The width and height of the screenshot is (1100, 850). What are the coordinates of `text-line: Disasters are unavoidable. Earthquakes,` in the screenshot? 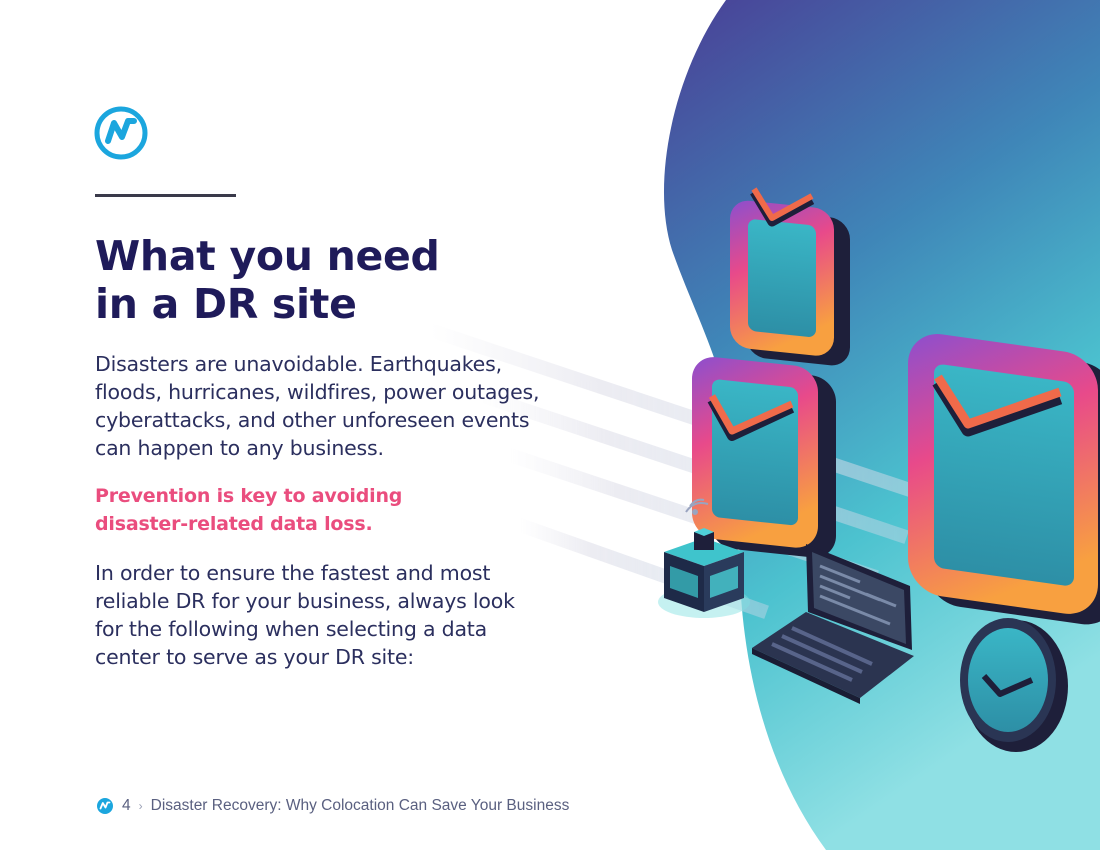 It's located at (298, 364).